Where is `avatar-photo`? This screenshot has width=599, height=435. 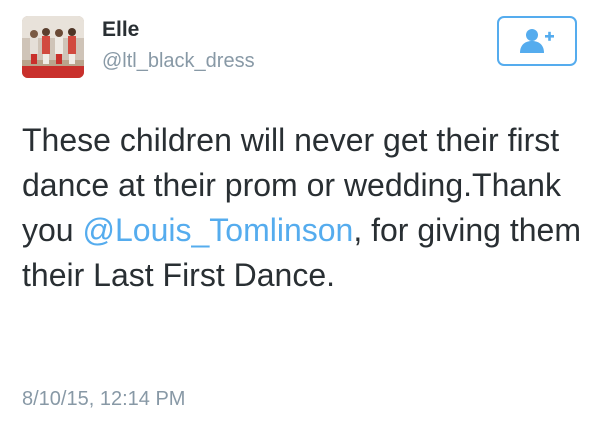
avatar-photo is located at coordinates (53, 47).